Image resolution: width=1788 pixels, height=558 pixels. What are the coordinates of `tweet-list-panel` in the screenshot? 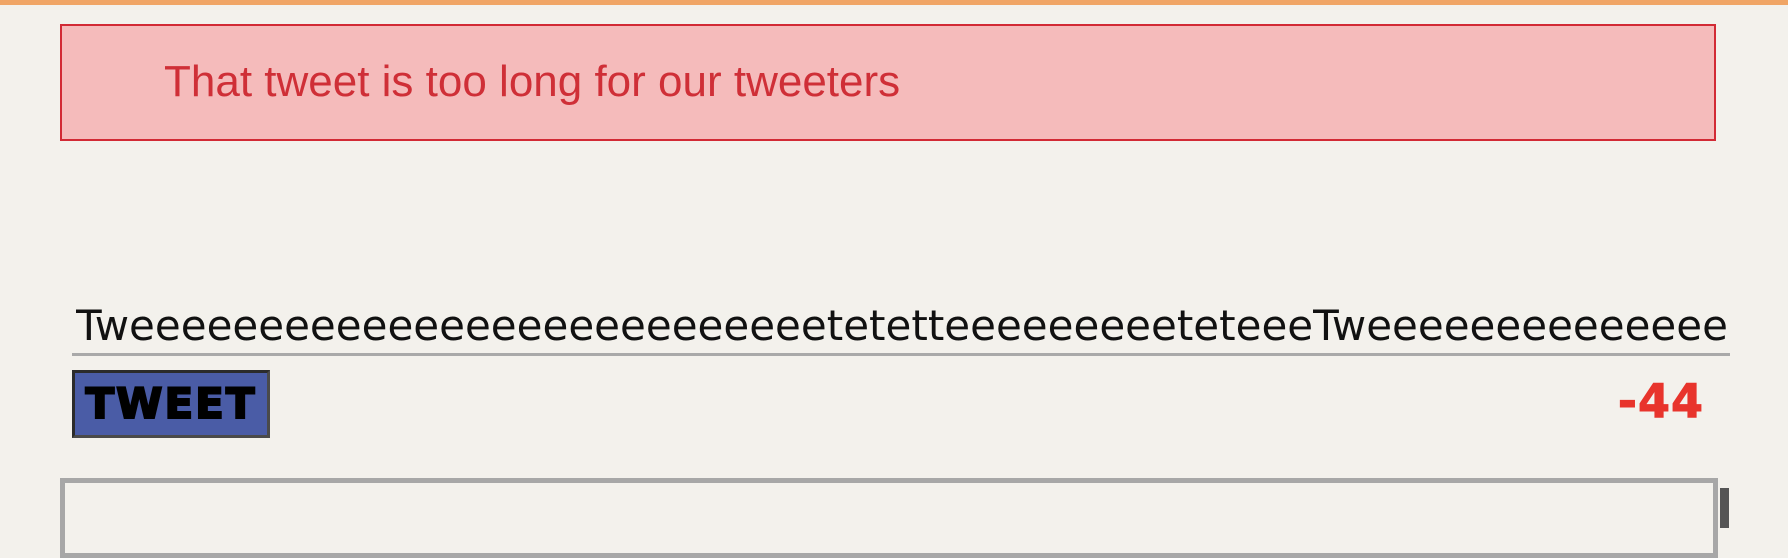 It's located at (889, 518).